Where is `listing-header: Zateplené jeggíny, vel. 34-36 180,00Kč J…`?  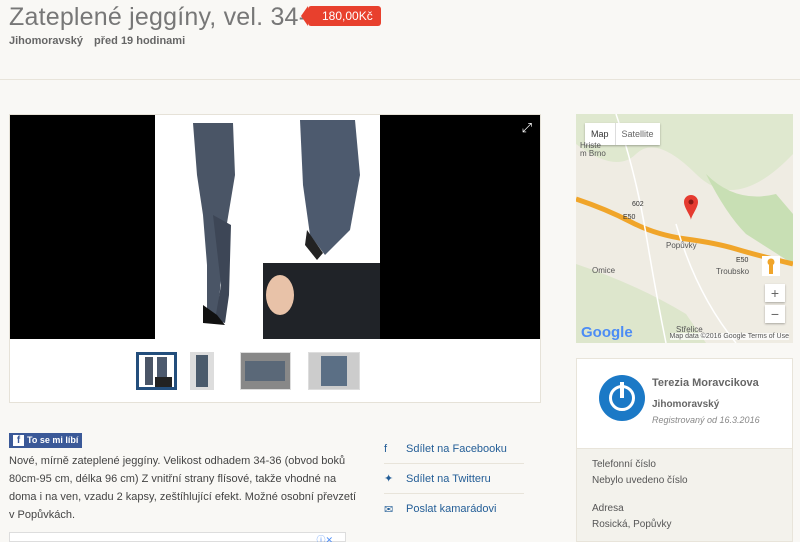
listing-header: Zateplené jeggíny, vel. 34-36 180,00Kč J… is located at coordinates (400, 40).